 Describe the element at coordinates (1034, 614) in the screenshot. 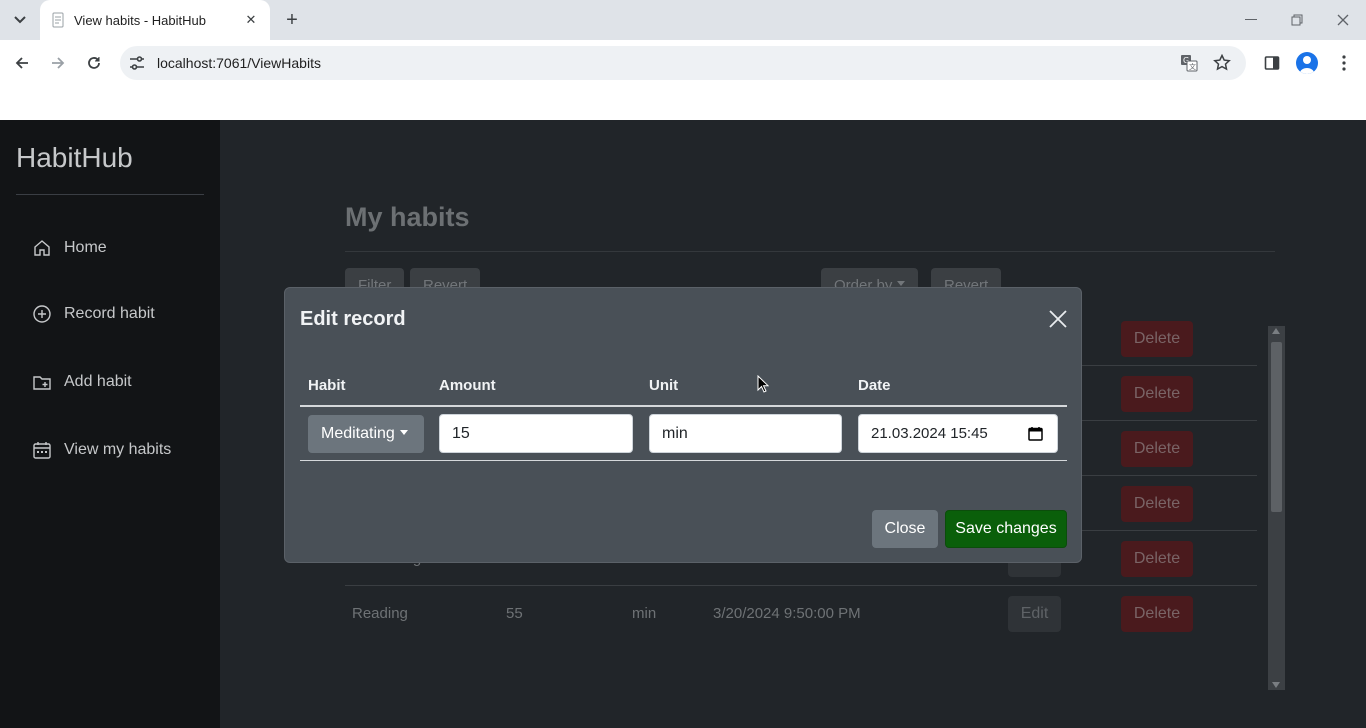

I see `edit-button: Edit` at that location.